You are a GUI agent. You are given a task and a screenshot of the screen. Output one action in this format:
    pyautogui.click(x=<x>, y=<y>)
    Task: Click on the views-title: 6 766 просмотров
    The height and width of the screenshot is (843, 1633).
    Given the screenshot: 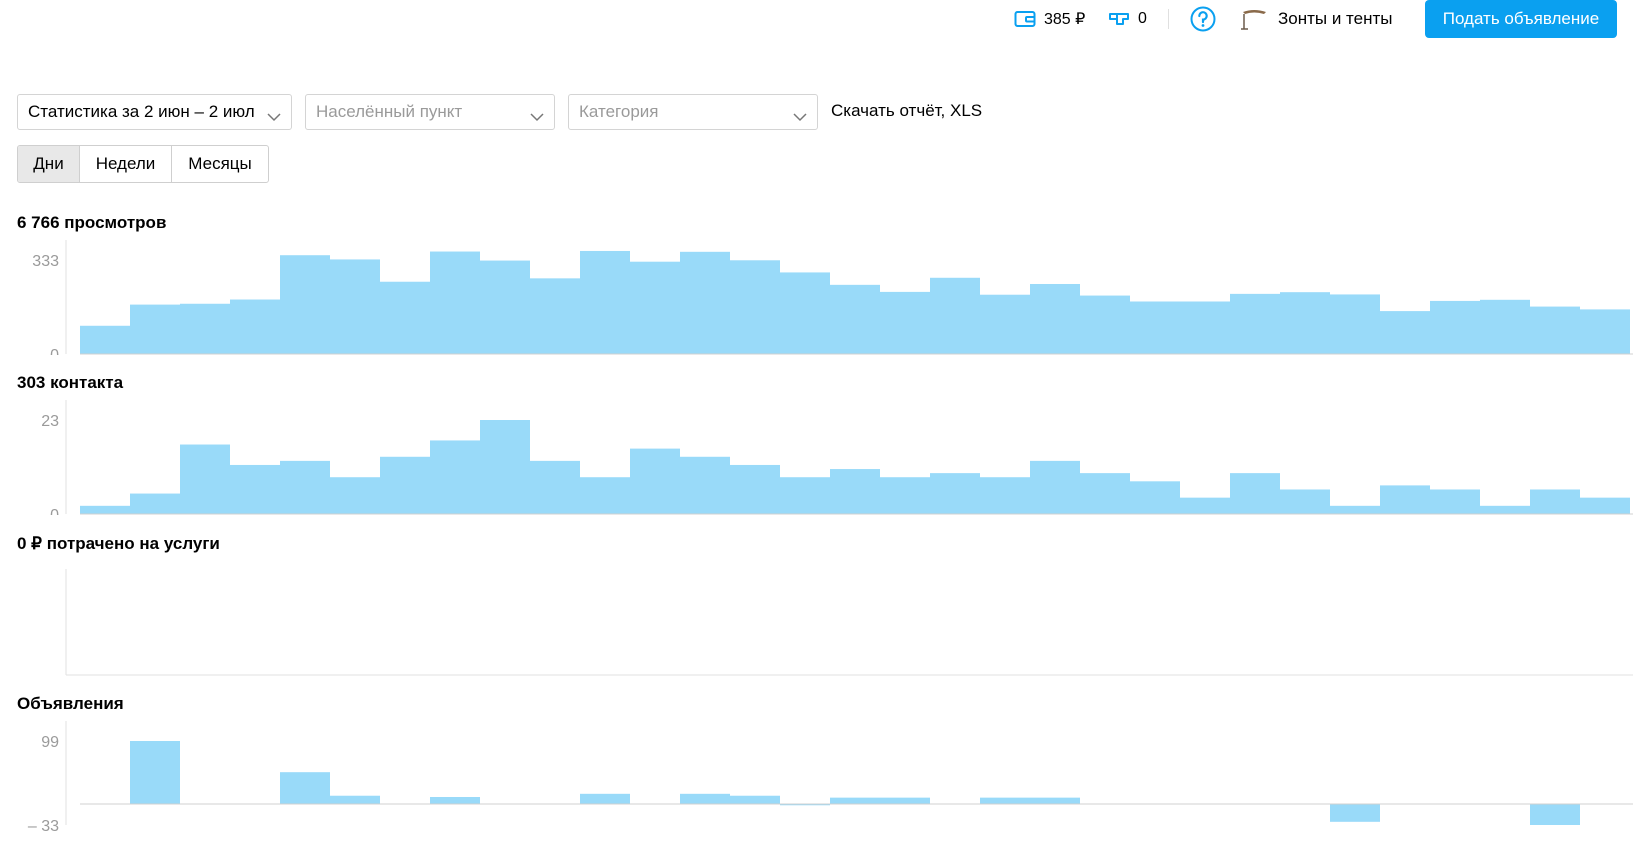 What is the action you would take?
    pyautogui.click(x=92, y=222)
    